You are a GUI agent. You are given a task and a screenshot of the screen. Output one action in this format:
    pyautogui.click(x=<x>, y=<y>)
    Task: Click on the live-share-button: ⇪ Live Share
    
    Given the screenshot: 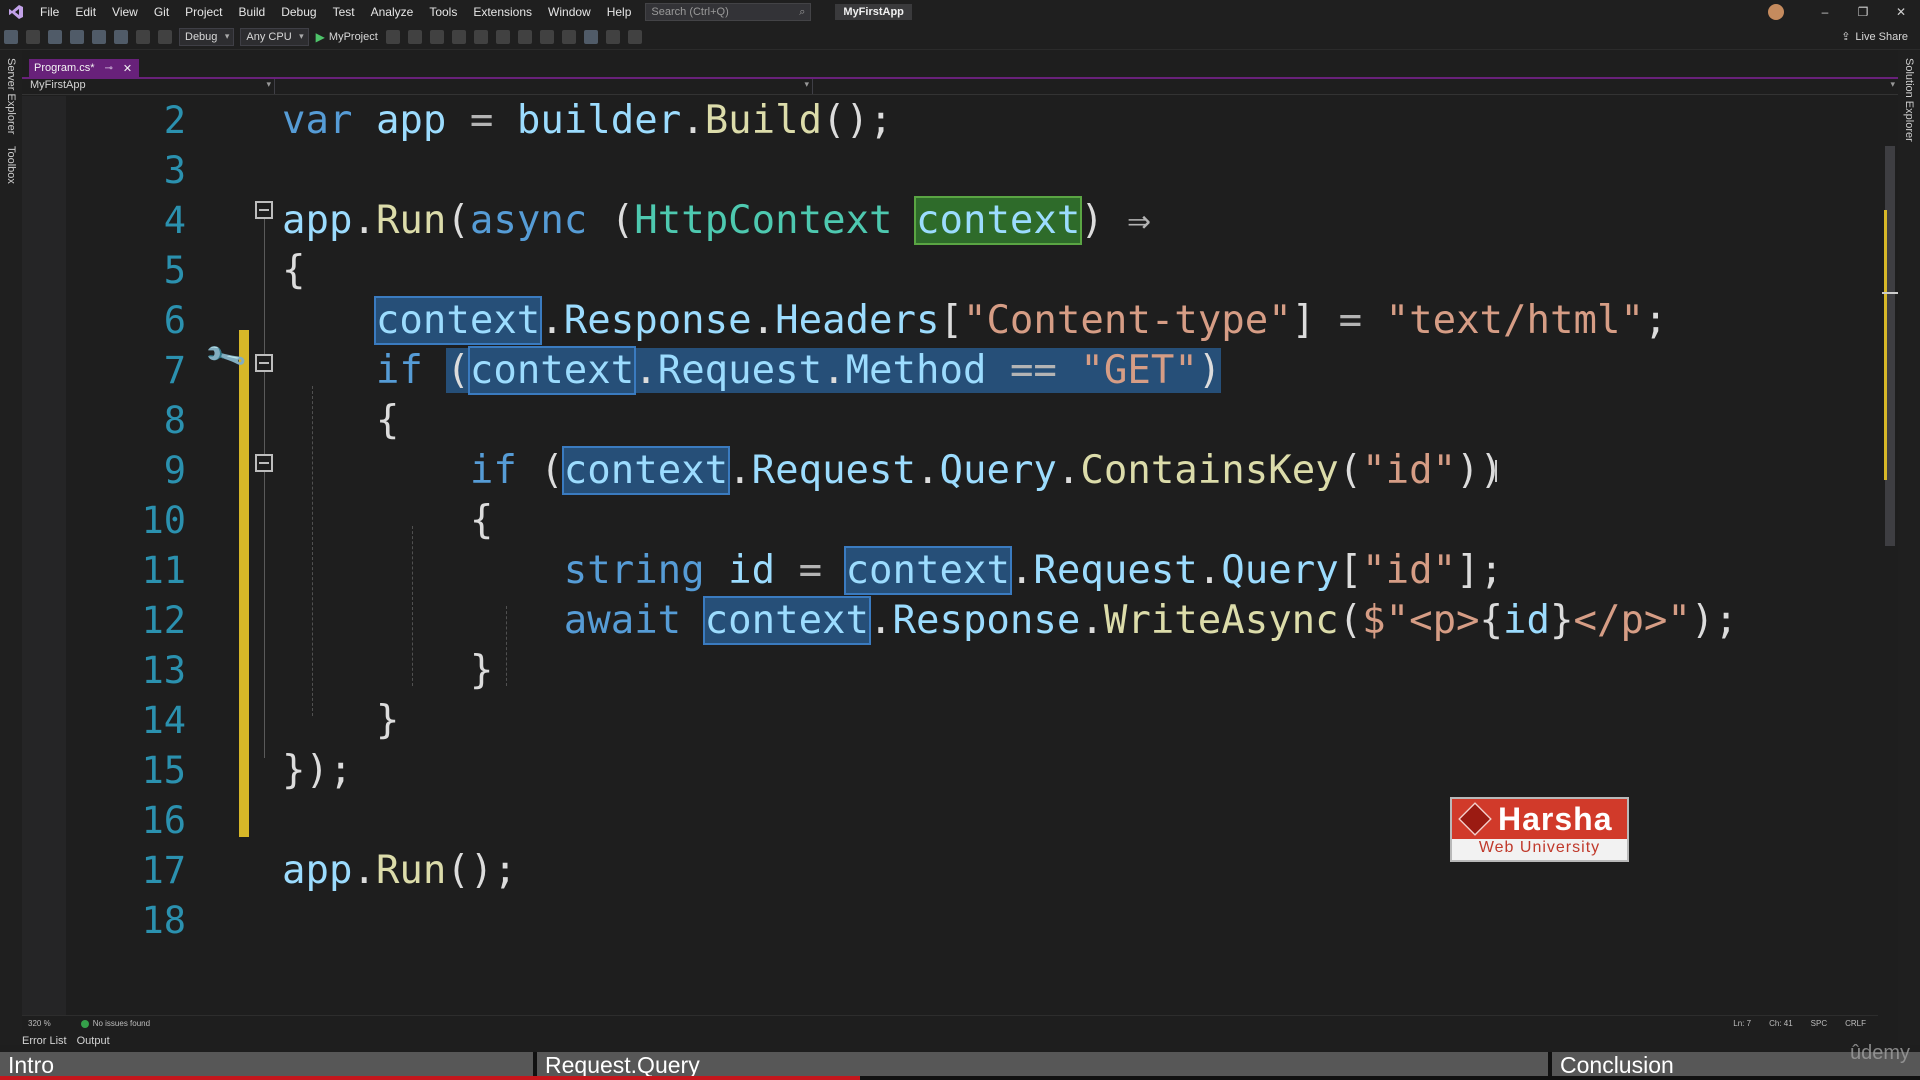 What is the action you would take?
    pyautogui.click(x=1874, y=37)
    